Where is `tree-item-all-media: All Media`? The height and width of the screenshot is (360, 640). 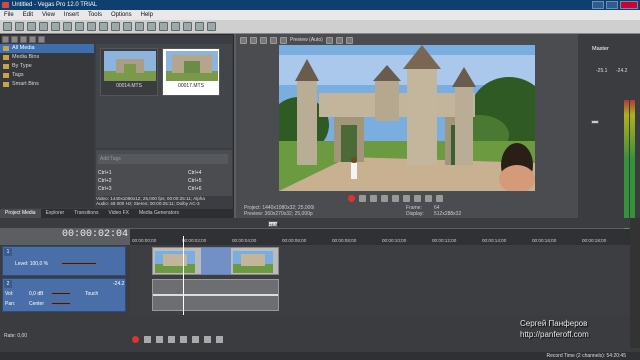 tree-item-all-media: All Media is located at coordinates (47, 48).